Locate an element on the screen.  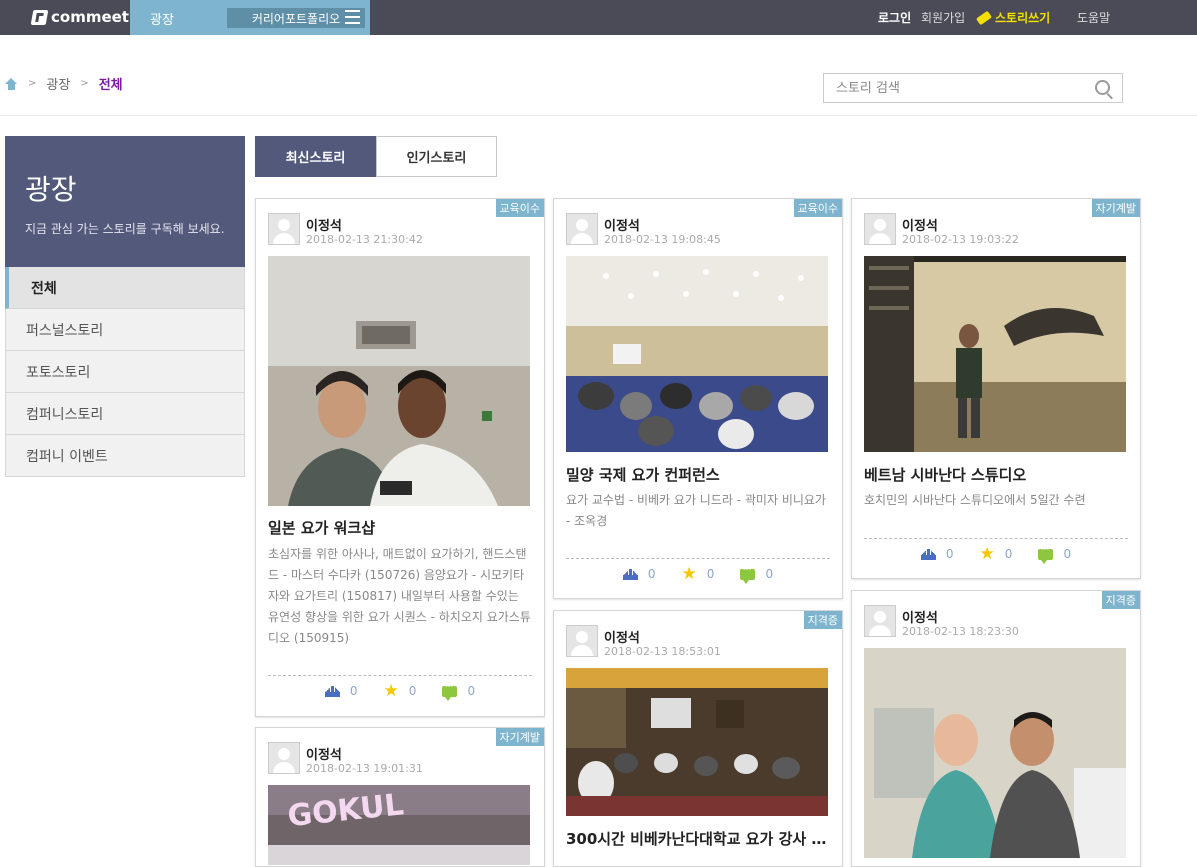
post-date: 2018-02-13 19:08:45 is located at coordinates (662, 239).